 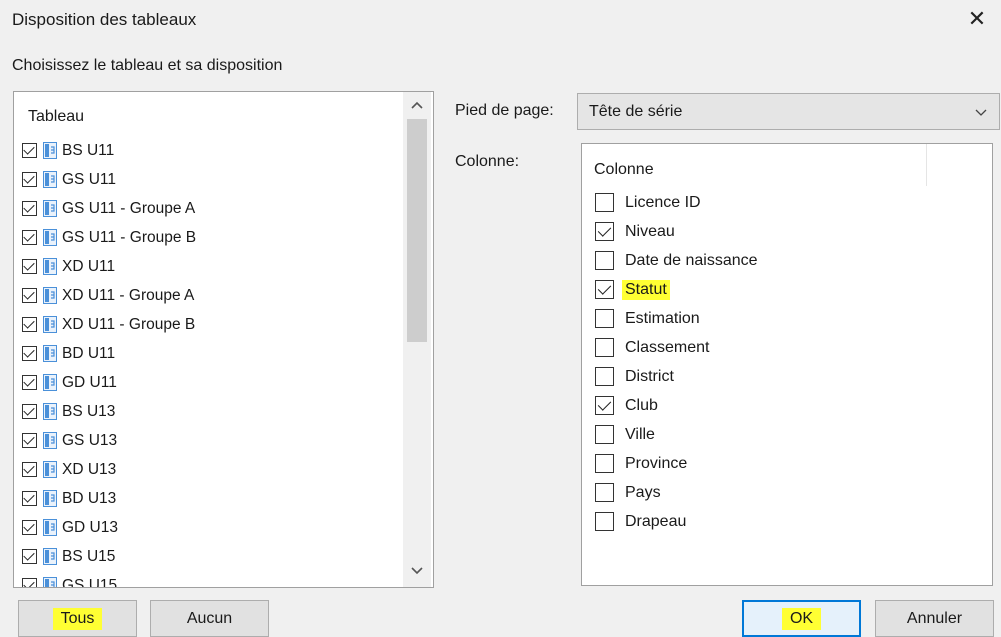 I want to click on column-list-item: Licence ID, so click(x=649, y=202).